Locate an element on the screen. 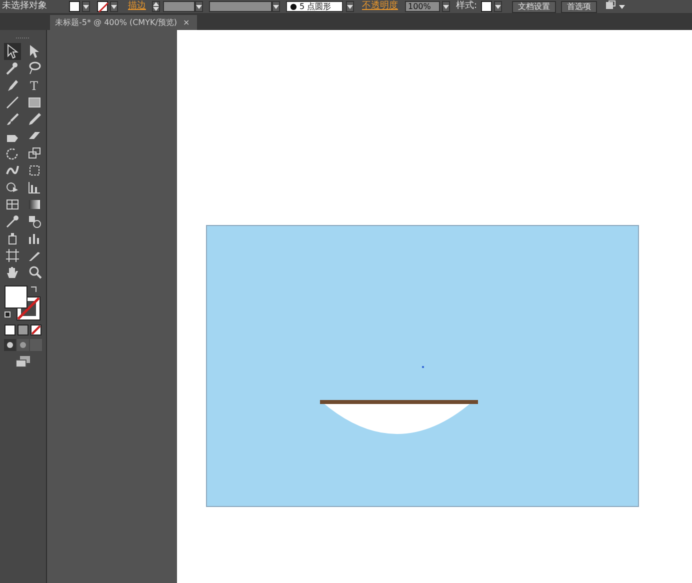 This screenshot has width=692, height=583. caret-icon is located at coordinates (622, 6).